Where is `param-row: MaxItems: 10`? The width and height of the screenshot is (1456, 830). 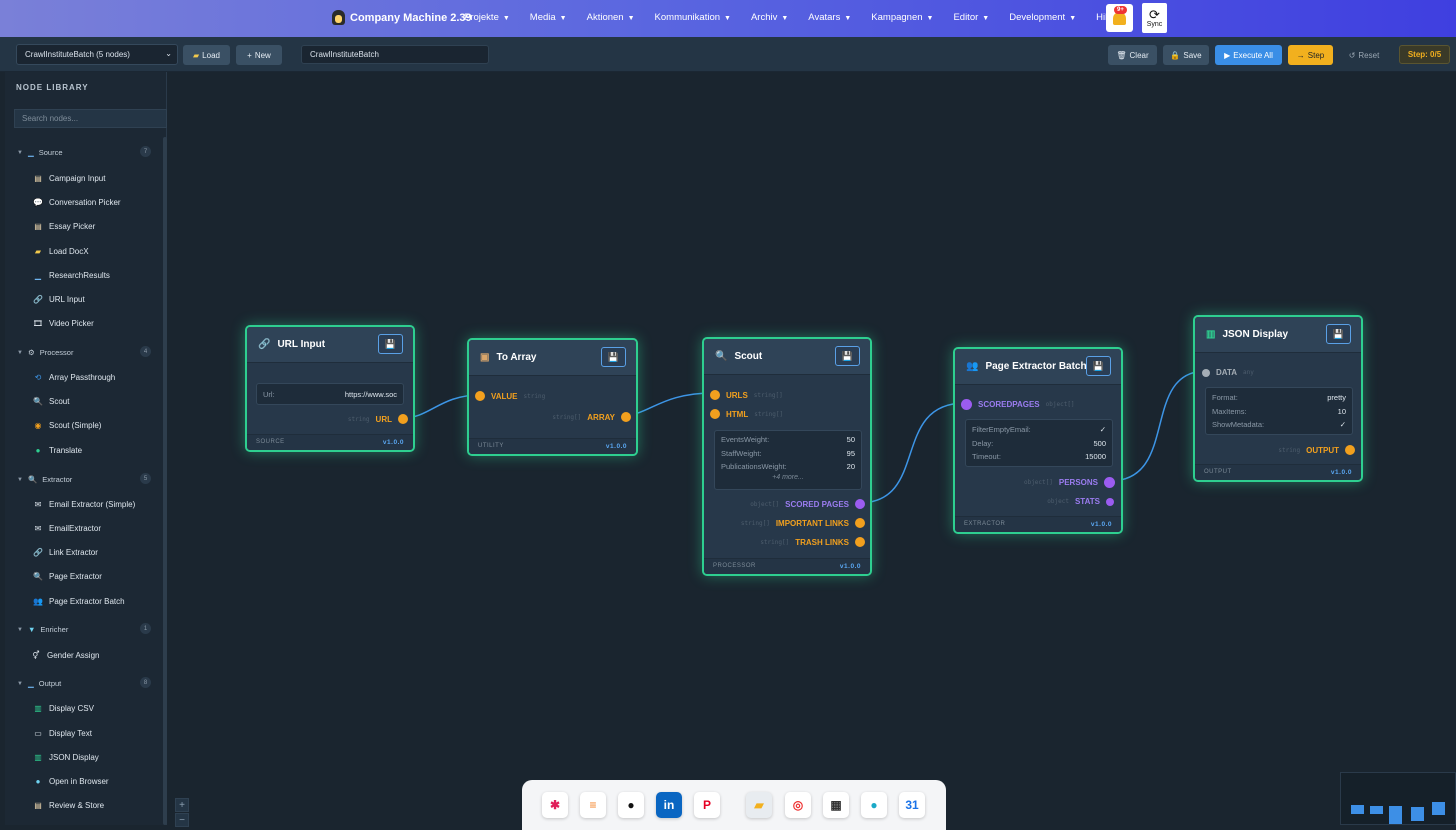 param-row: MaxItems: 10 is located at coordinates (1279, 412).